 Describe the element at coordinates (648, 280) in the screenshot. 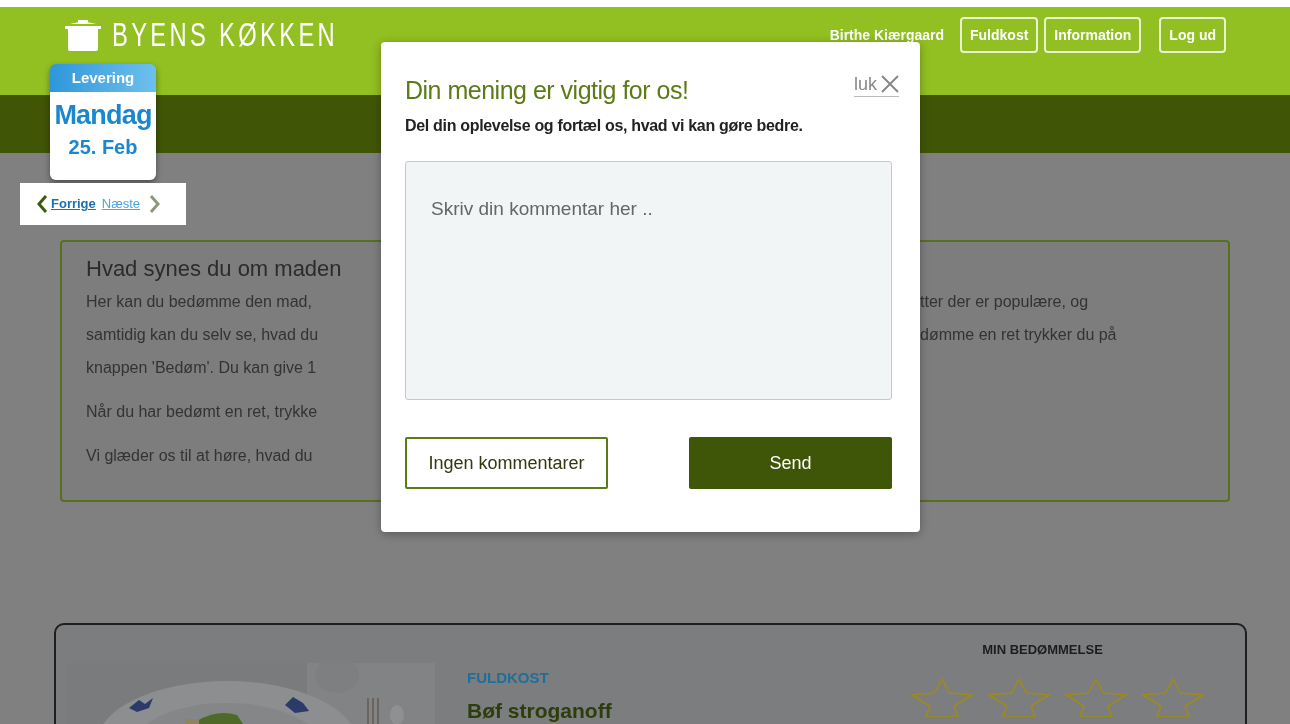

I see `comment-field: Skriv din kommentar her ..` at that location.